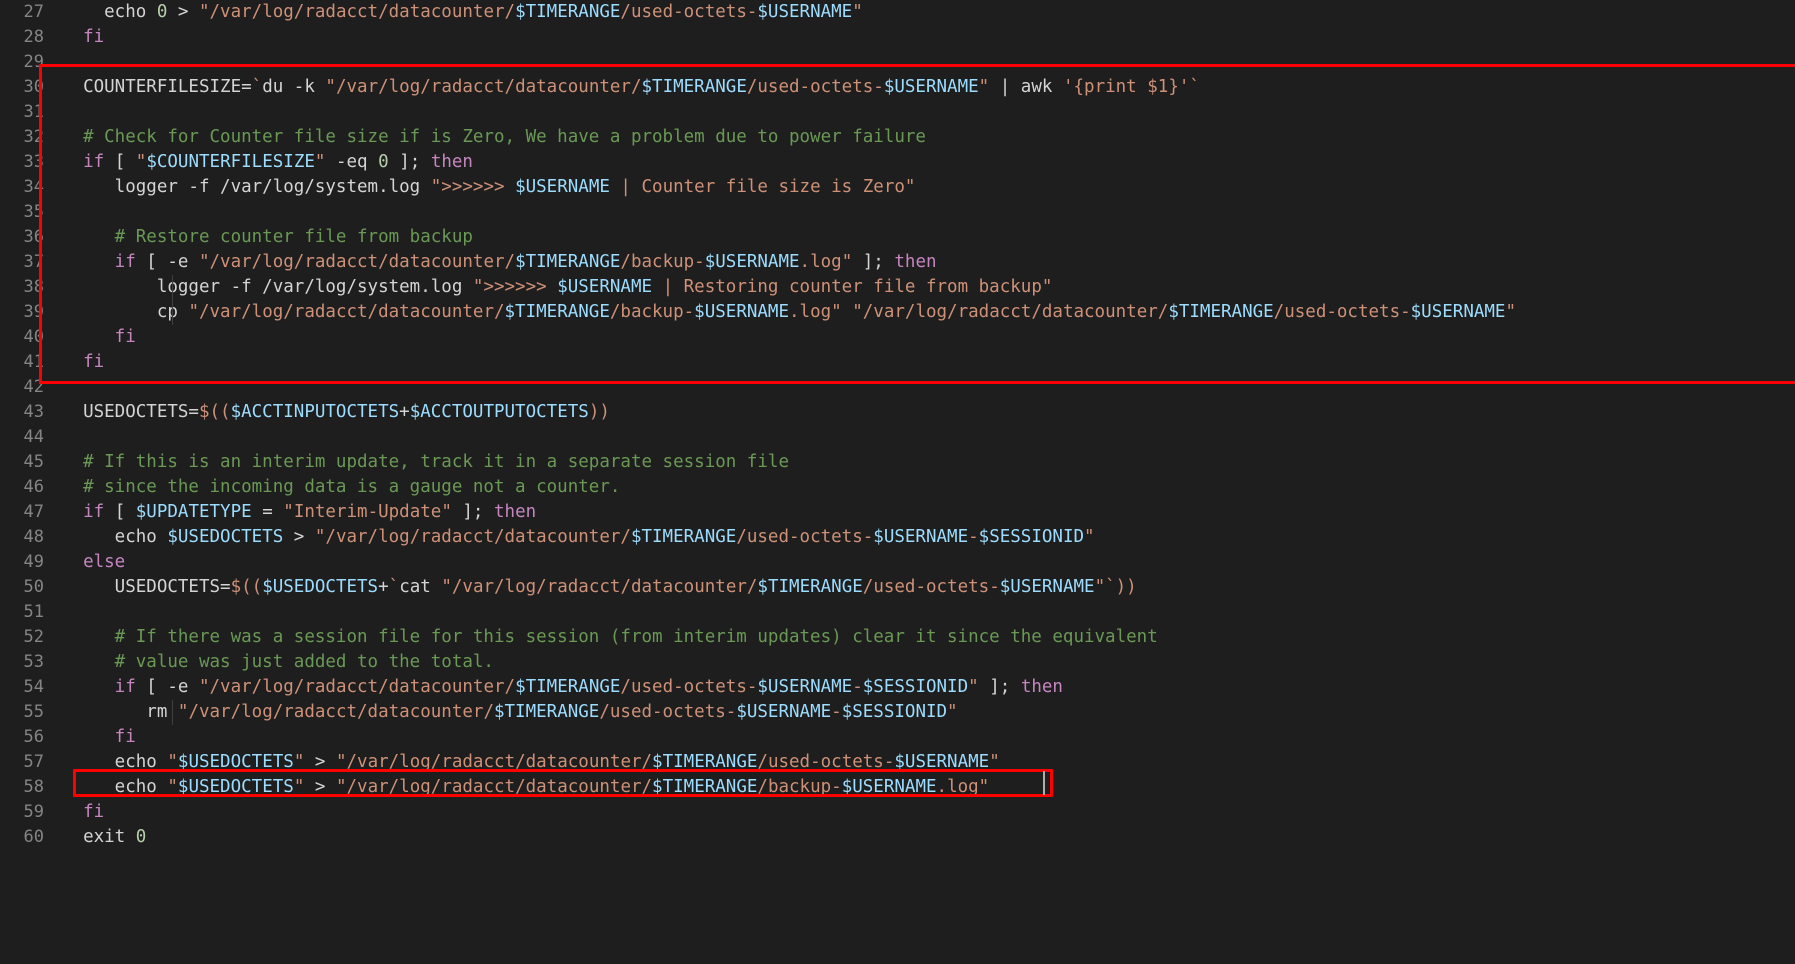 The height and width of the screenshot is (964, 1795). What do you see at coordinates (1131, 87) in the screenshot?
I see `token-str: '{print $1}'`` at bounding box center [1131, 87].